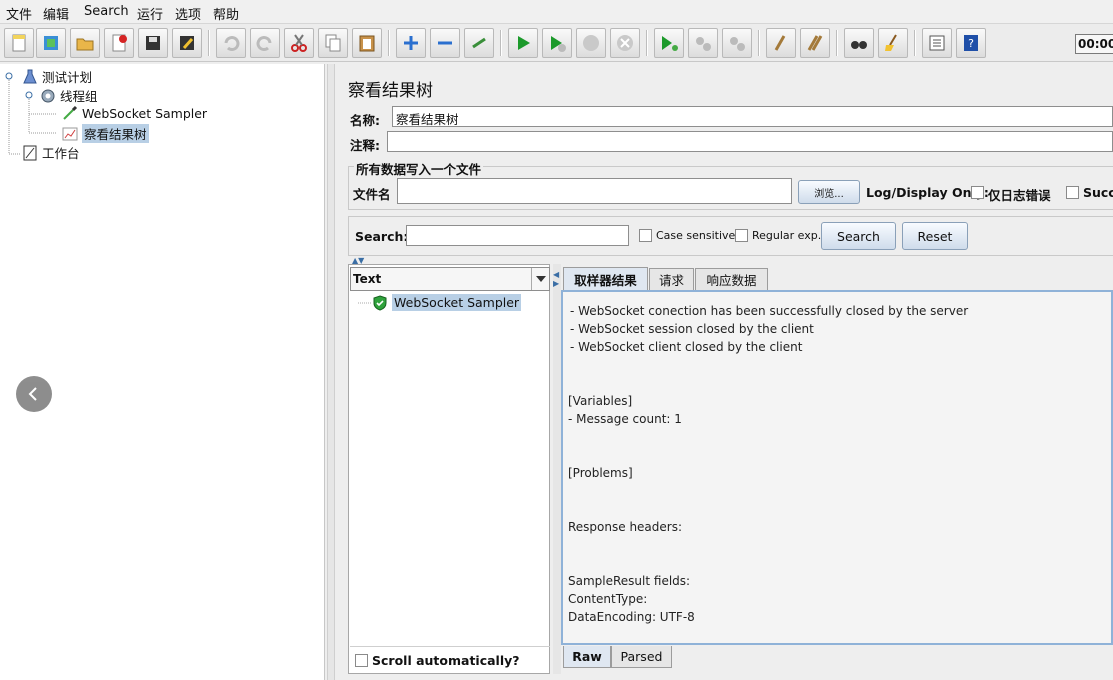 This screenshot has width=1113, height=680. What do you see at coordinates (367, 279) in the screenshot?
I see `renderer-value: Text` at bounding box center [367, 279].